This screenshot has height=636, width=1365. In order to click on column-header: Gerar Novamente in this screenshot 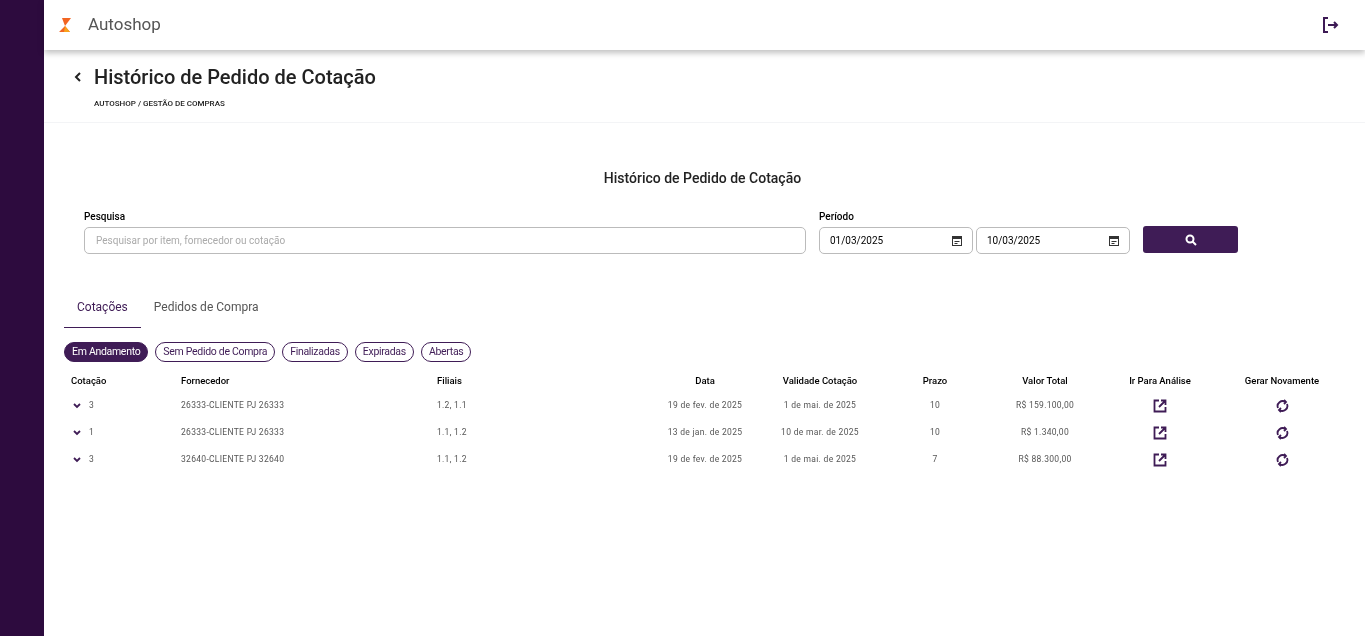, I will do `click(1282, 380)`.